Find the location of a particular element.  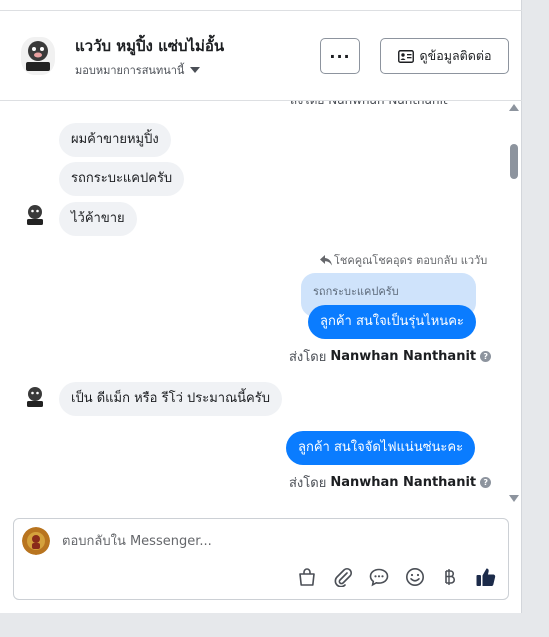

reply-meta: โชคคูณโชคอุดร ตอบกลับ แววับ is located at coordinates (403, 260).